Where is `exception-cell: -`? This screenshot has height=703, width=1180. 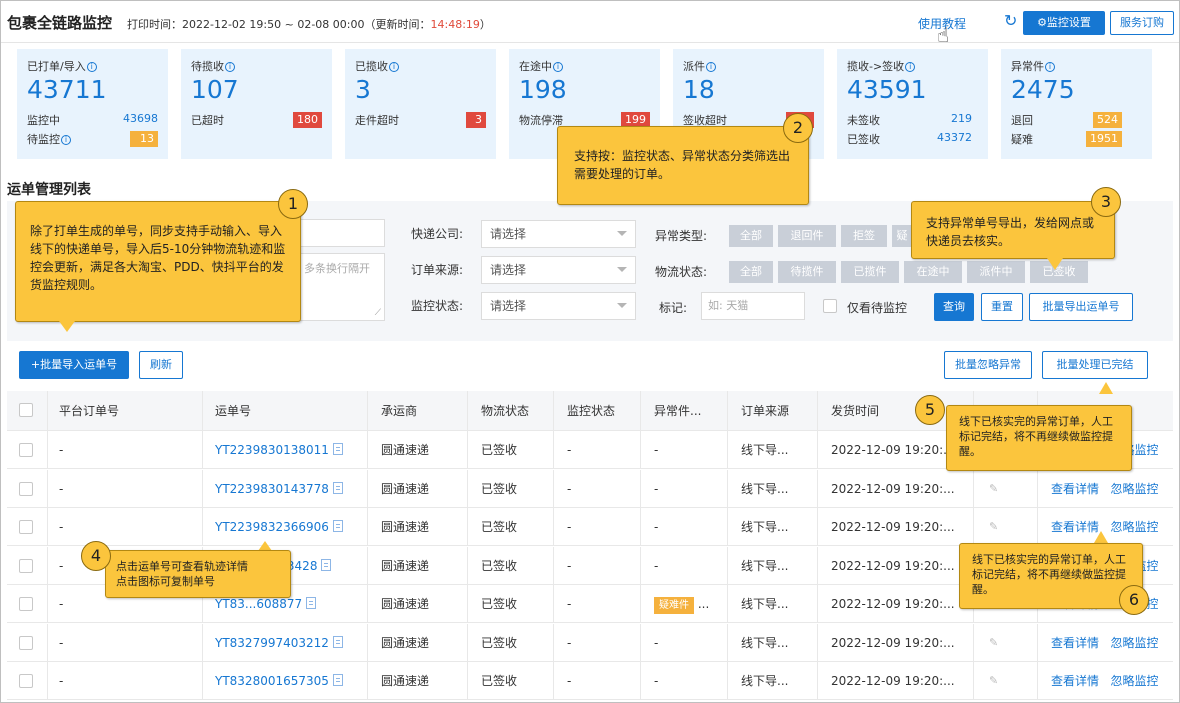
exception-cell: - is located at coordinates (656, 450).